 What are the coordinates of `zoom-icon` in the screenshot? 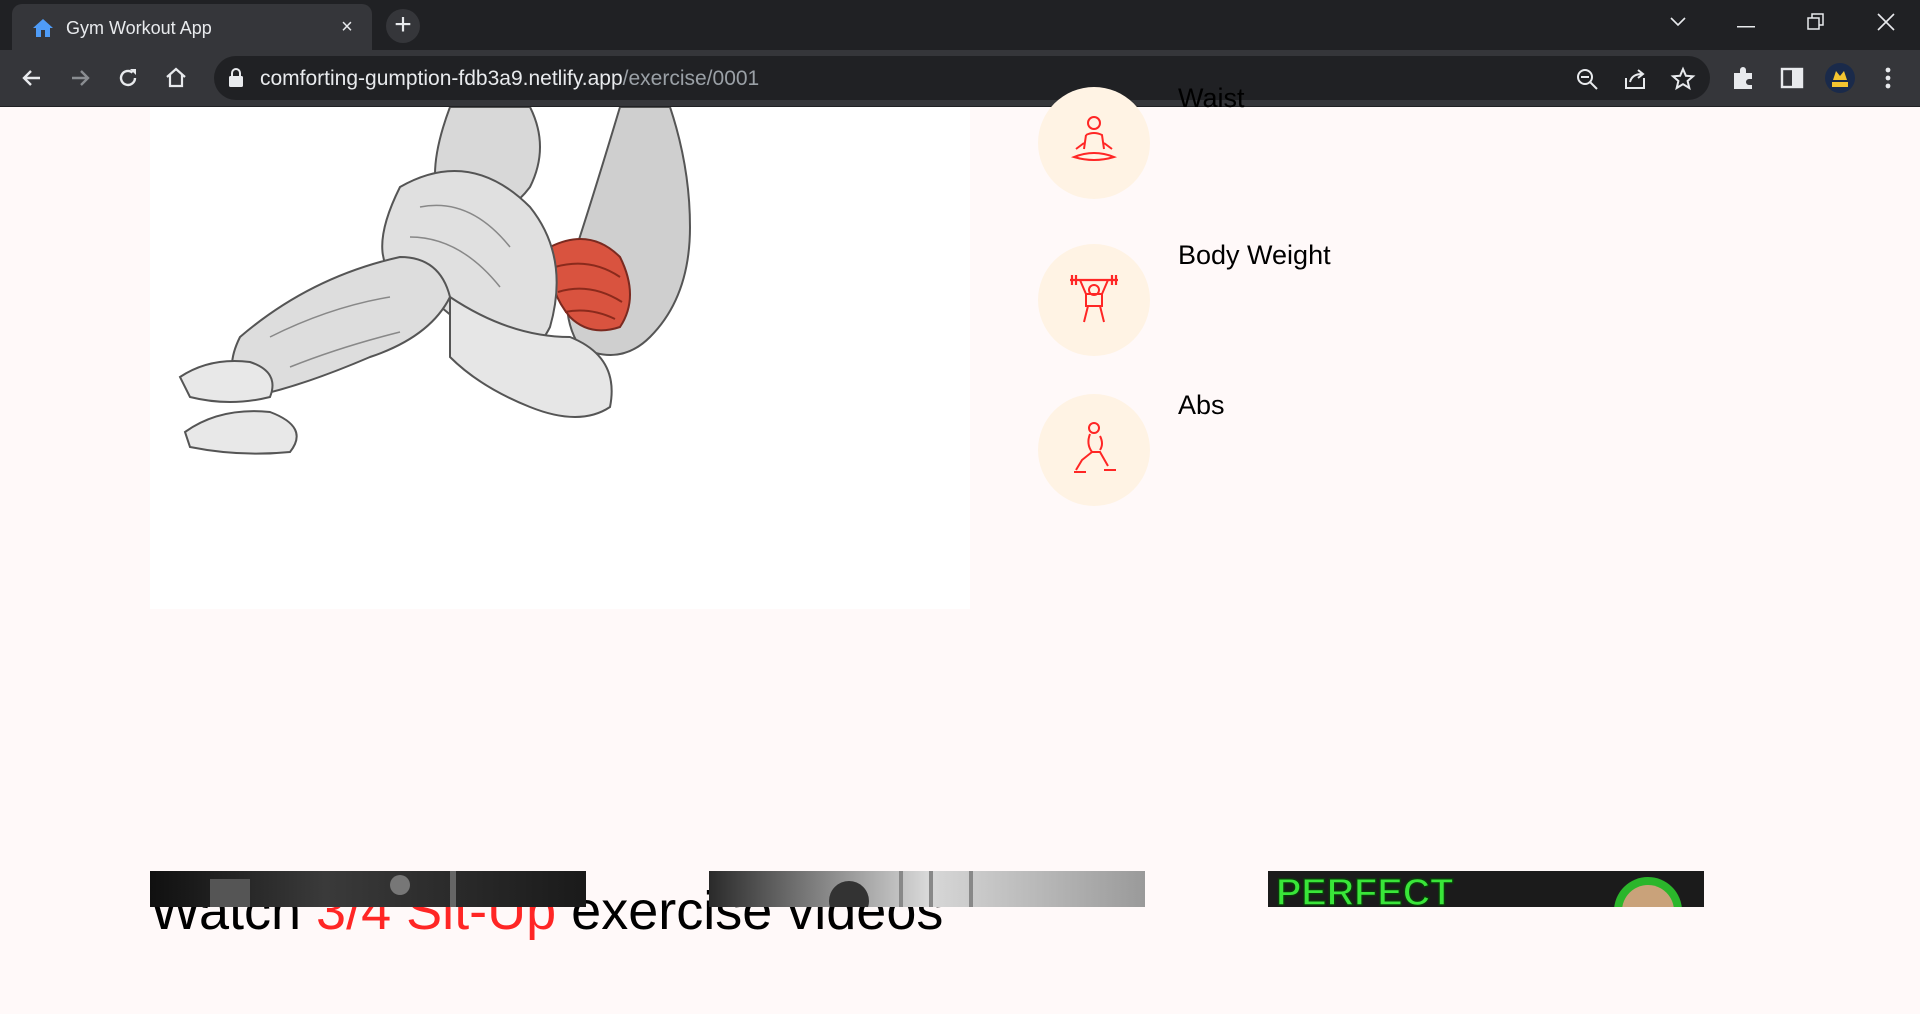 It's located at (1587, 79).